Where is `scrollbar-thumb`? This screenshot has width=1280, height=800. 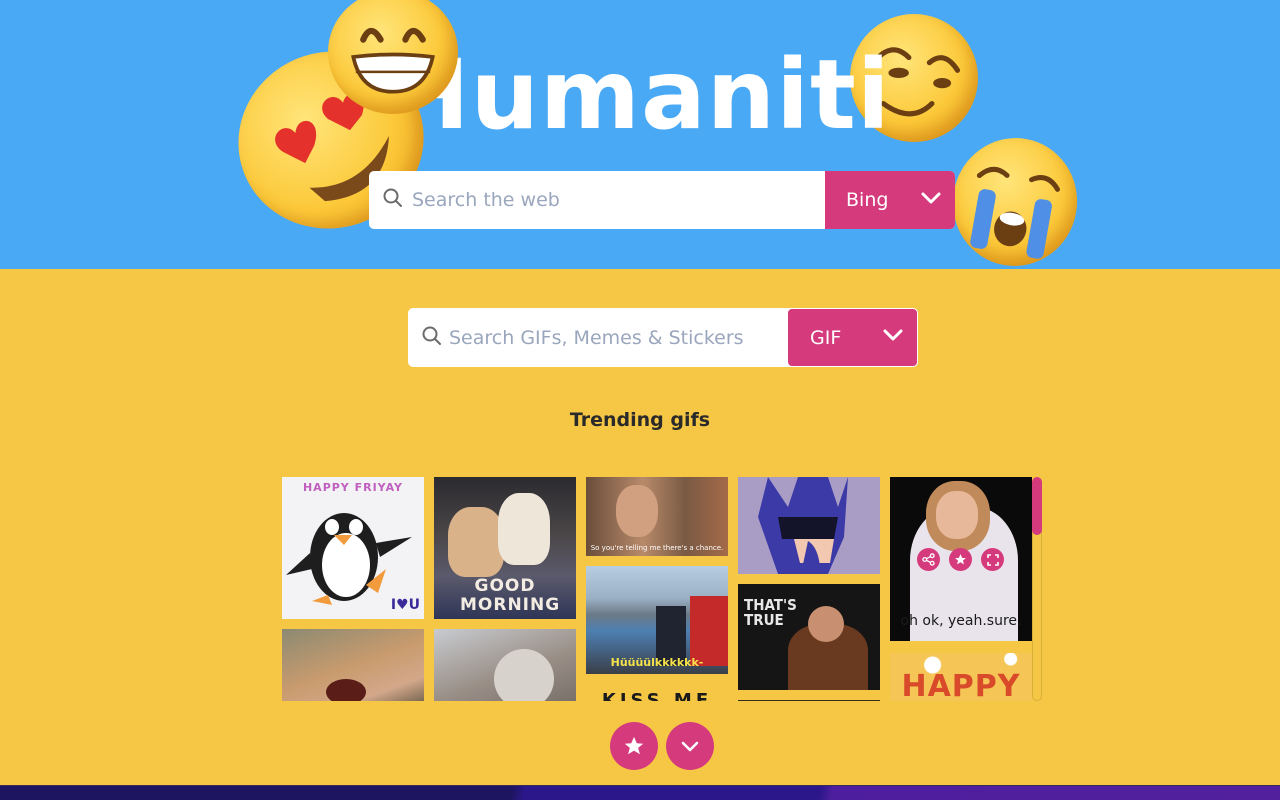 scrollbar-thumb is located at coordinates (1037, 506).